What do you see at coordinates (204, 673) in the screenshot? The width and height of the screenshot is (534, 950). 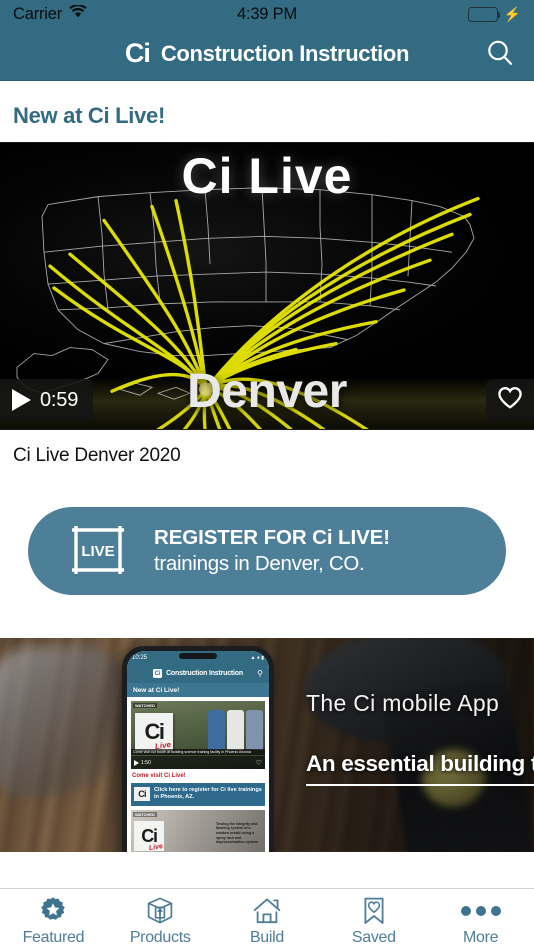 I see `phone-nav-title: Construction Instruction` at bounding box center [204, 673].